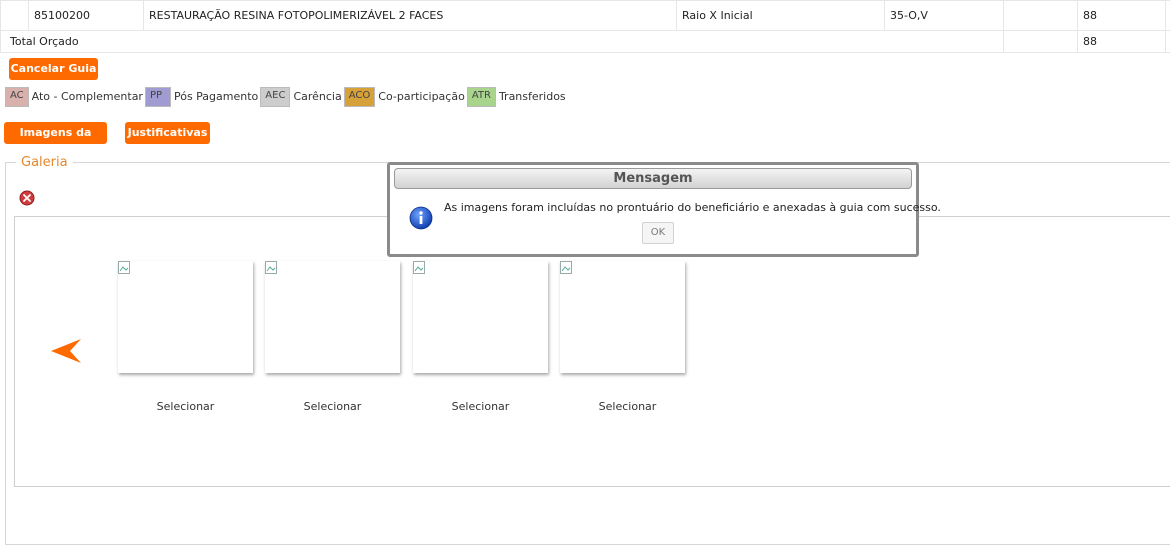 The image size is (1170, 545). I want to click on close-icon, so click(27, 198).